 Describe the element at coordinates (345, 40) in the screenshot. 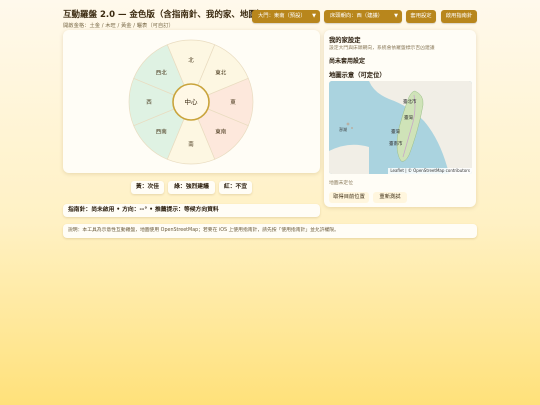

I see `panel-title: 我的家設定` at that location.